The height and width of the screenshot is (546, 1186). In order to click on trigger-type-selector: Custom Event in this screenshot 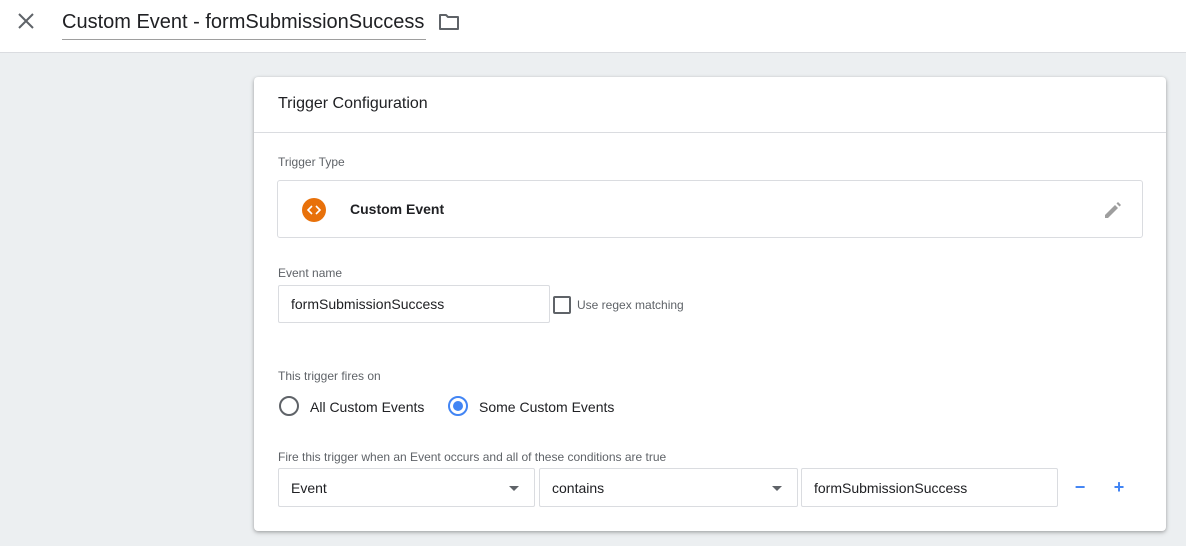, I will do `click(710, 209)`.